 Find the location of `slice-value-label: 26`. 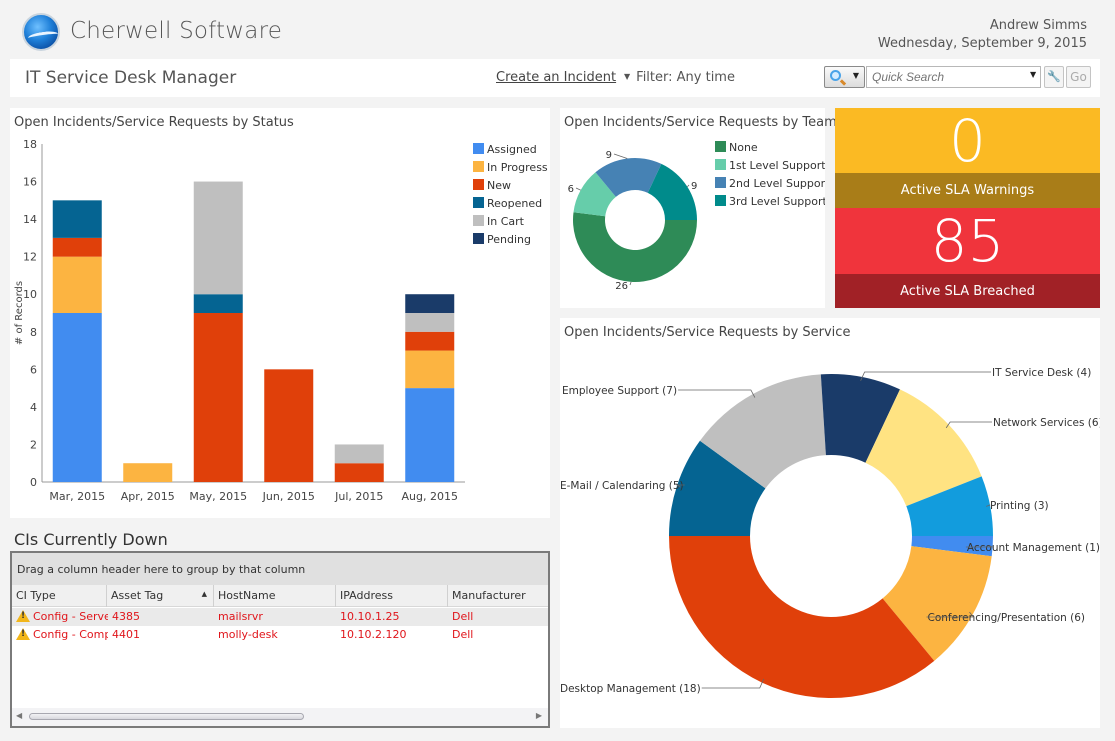

slice-value-label: 26 is located at coordinates (621, 286).